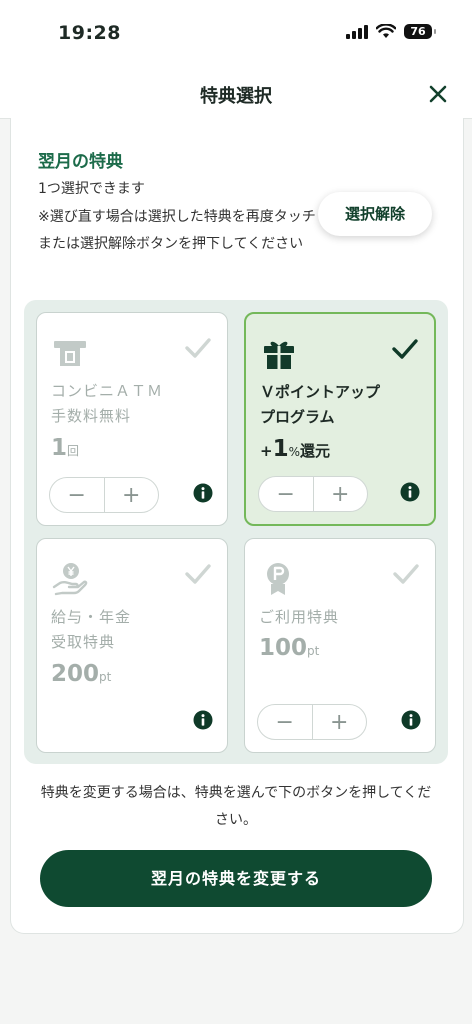  Describe the element at coordinates (386, 31) in the screenshot. I see `wifi-icon` at that location.